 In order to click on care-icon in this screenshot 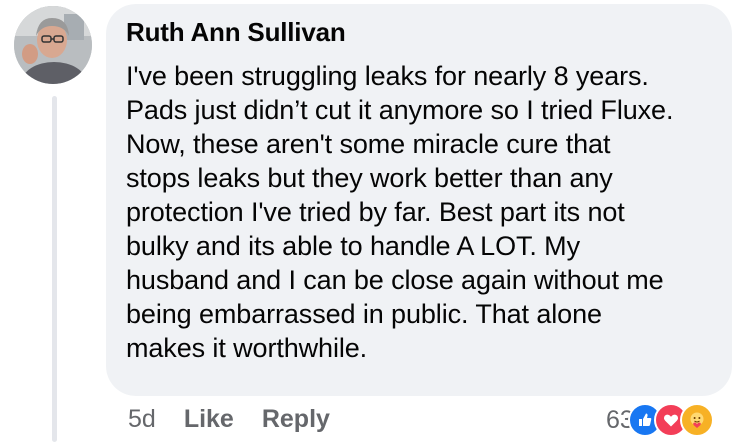, I will do `click(696, 420)`.